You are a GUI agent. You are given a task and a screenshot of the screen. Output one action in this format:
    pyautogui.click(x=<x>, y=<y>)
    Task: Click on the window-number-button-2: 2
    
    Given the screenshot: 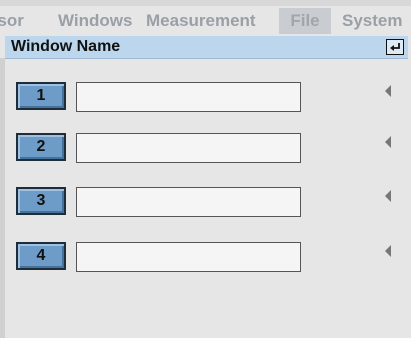 What is the action you would take?
    pyautogui.click(x=41, y=147)
    